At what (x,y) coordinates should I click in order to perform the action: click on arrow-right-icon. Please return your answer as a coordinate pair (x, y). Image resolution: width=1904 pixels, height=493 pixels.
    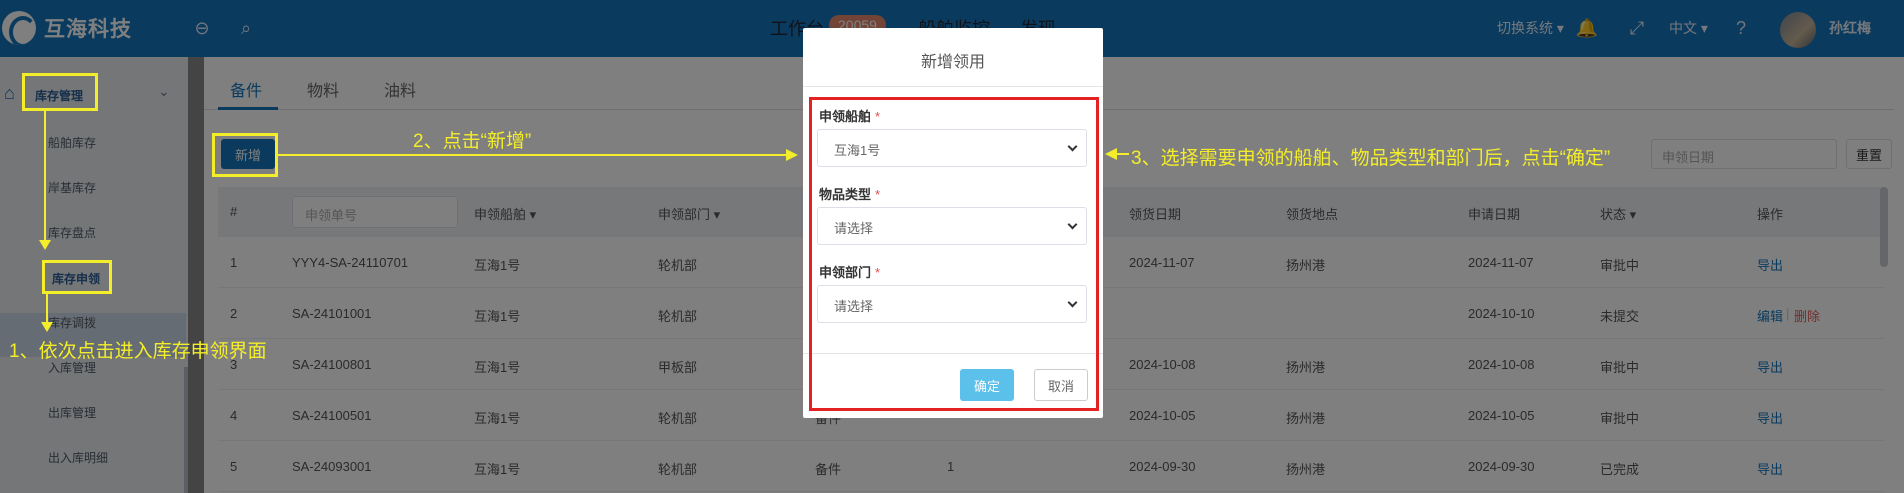
    Looking at the image, I should click on (792, 155).